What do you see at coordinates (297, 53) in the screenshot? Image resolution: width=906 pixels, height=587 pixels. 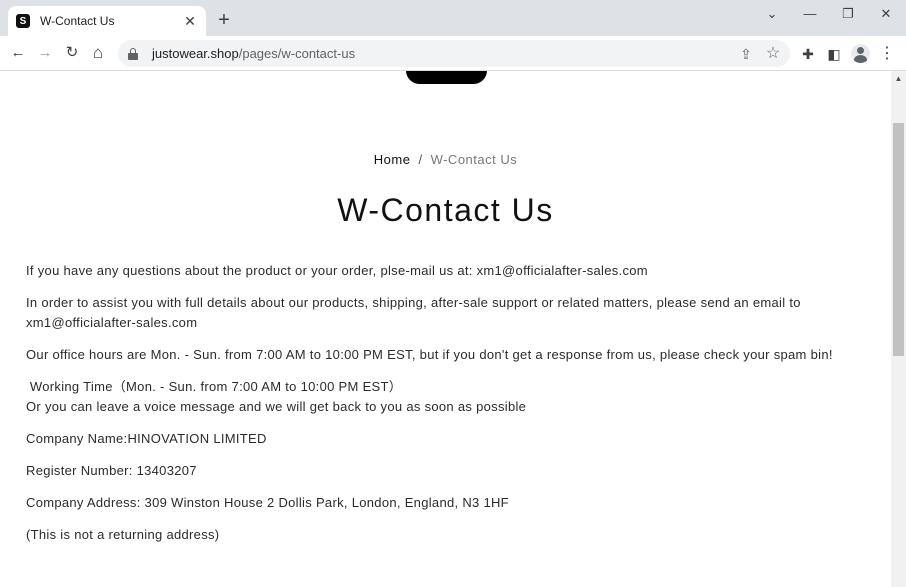 I see `url-path: /pages/w-contact-us` at bounding box center [297, 53].